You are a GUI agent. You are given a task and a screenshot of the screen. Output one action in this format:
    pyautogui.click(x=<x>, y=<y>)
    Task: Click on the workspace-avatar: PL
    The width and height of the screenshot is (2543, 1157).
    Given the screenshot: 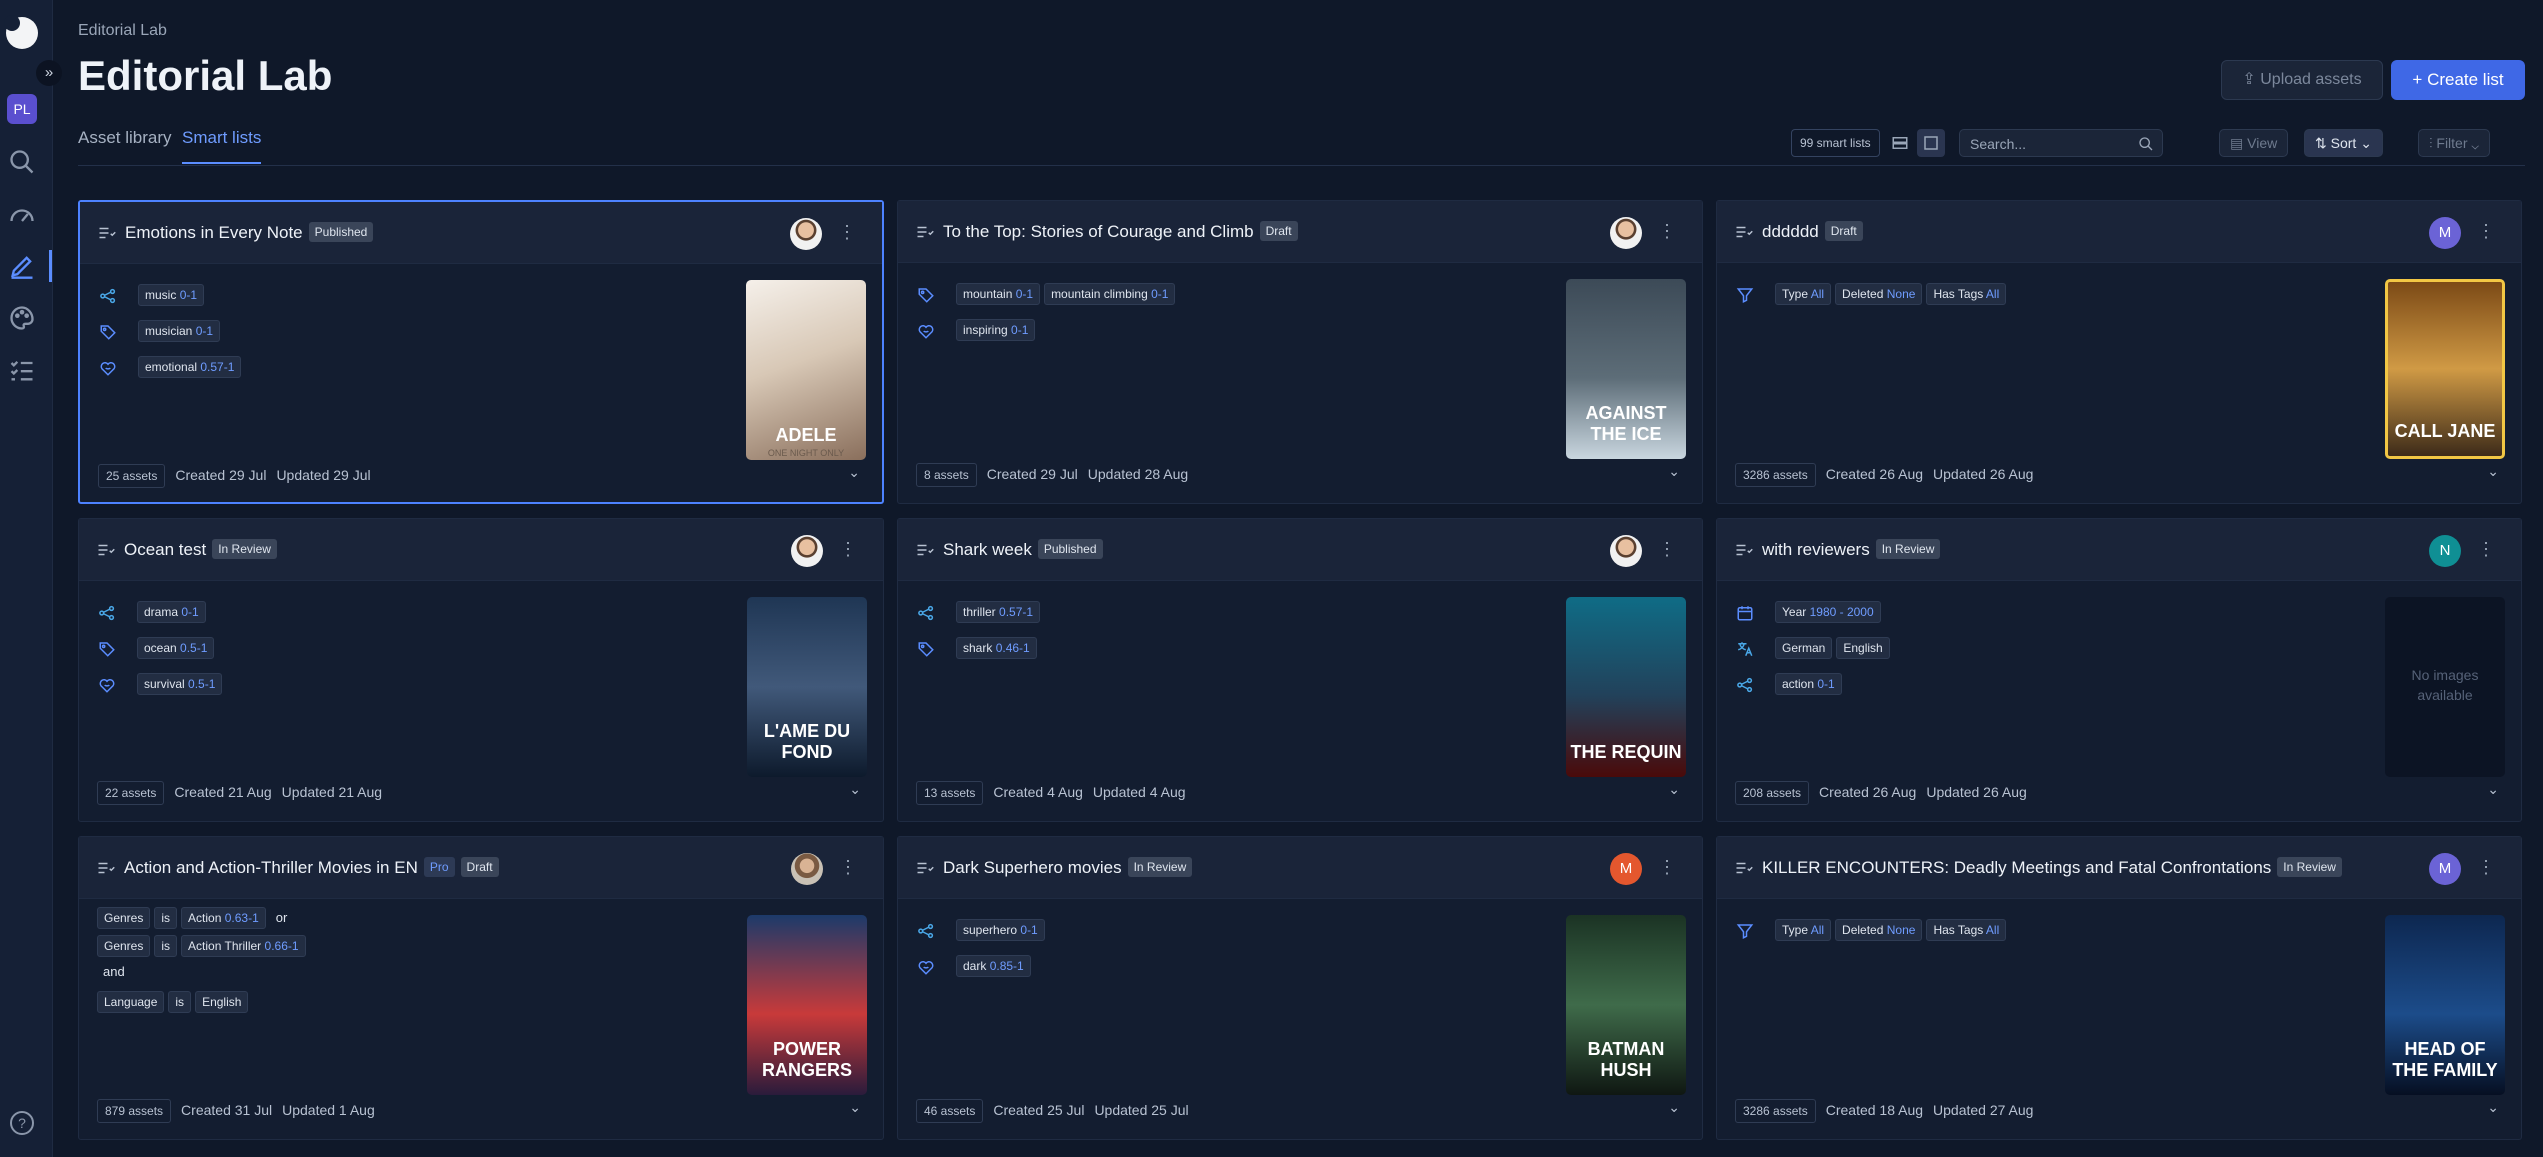 What is the action you would take?
    pyautogui.click(x=22, y=109)
    